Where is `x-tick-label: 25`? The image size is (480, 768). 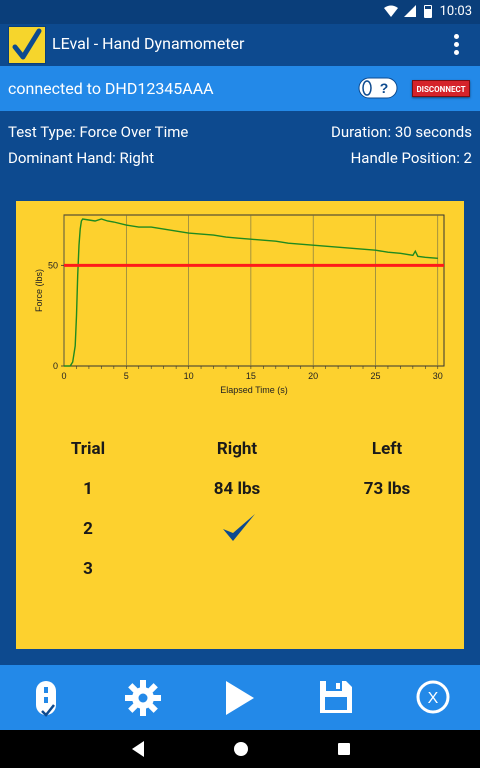 x-tick-label: 25 is located at coordinates (375, 376).